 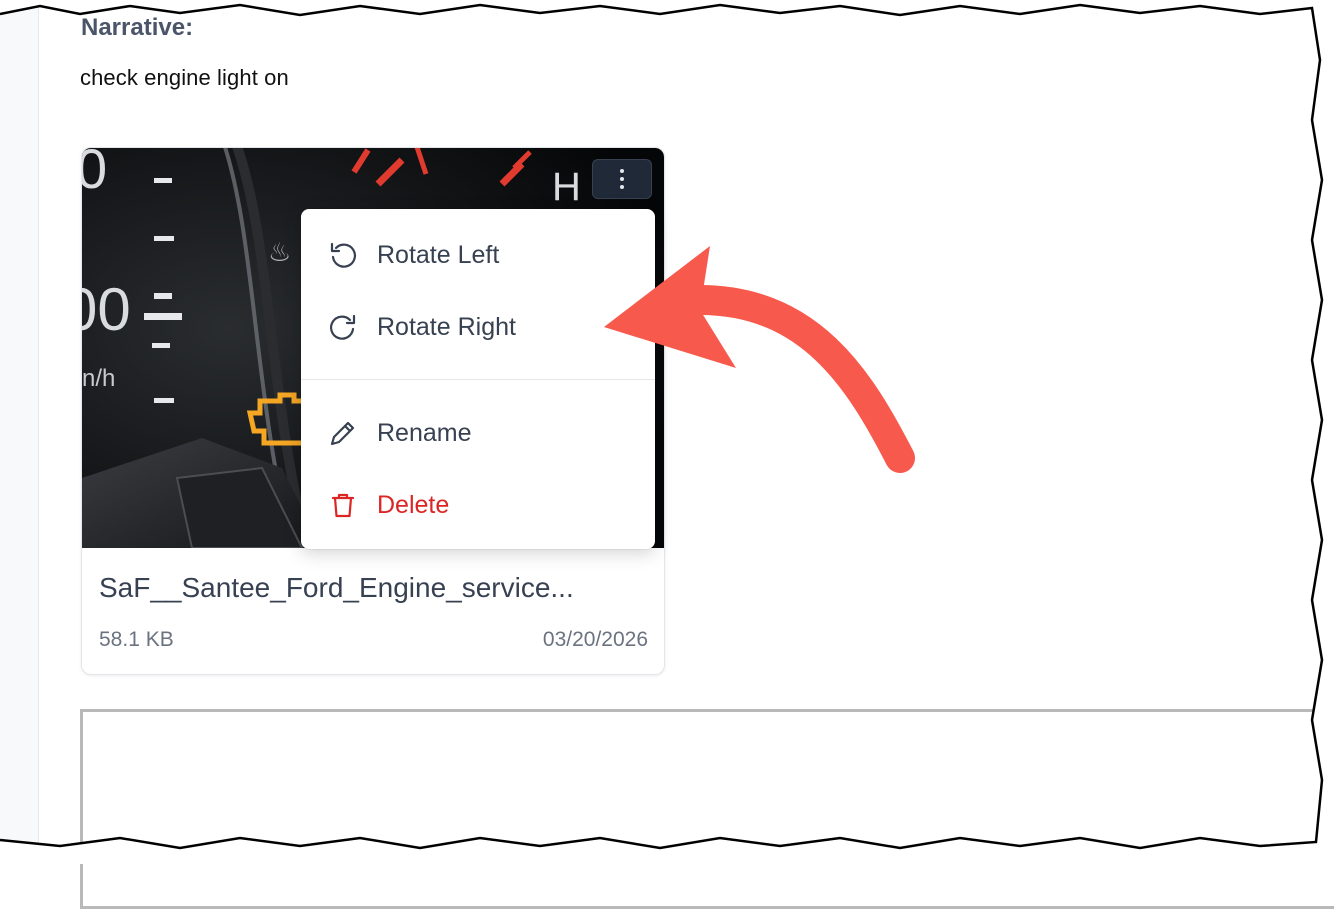 I want to click on context-menu: Rotate Left Rotate Right Rename Delete, so click(x=478, y=379).